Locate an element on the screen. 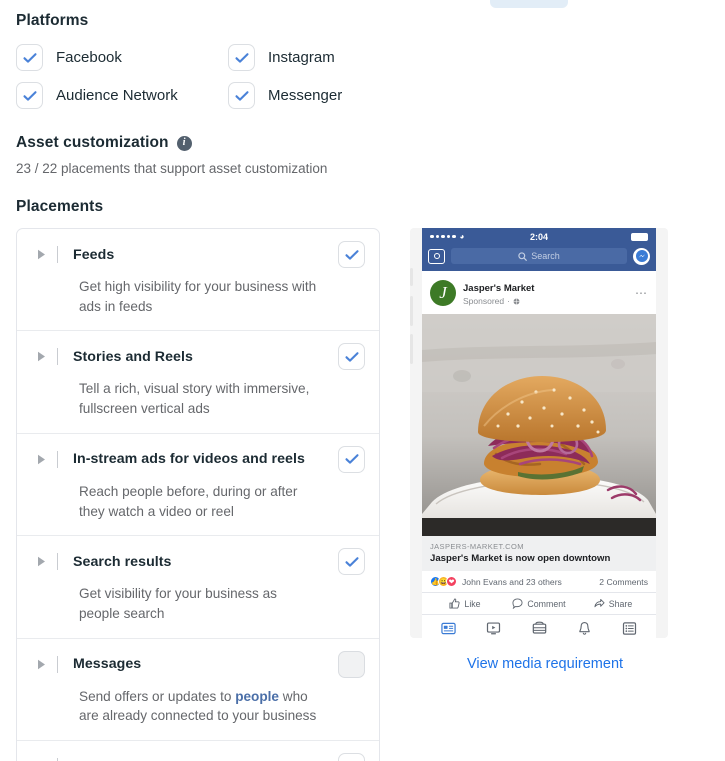  action-label: Comment is located at coordinates (546, 603).